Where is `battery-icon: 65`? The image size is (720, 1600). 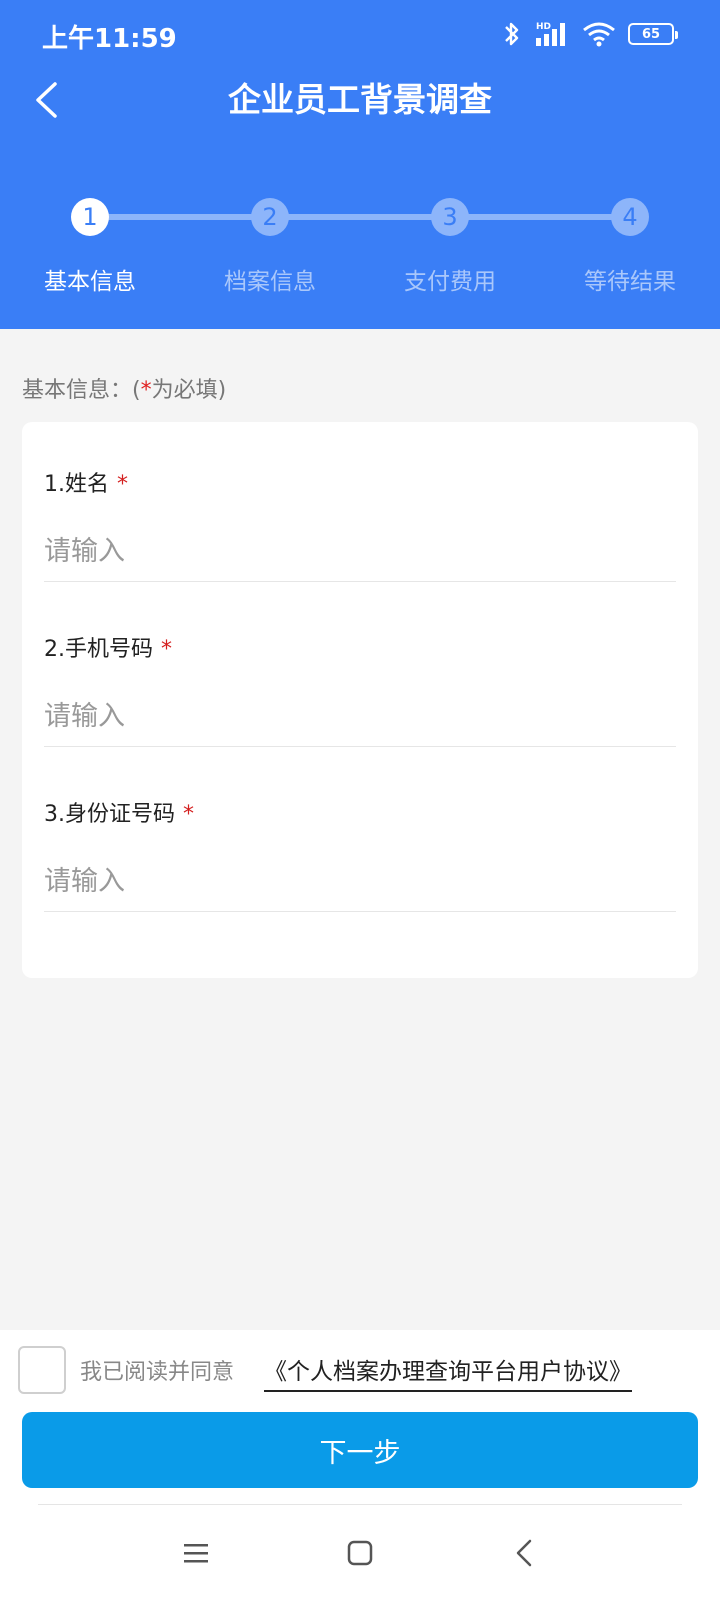
battery-icon: 65 is located at coordinates (653, 34).